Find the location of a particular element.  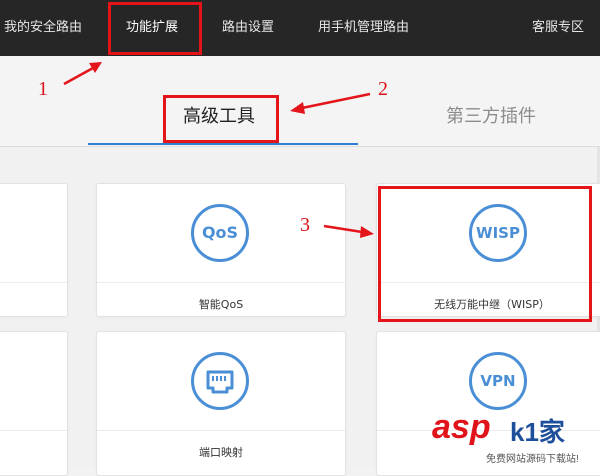

watermark-logo-extra: k1家 is located at coordinates (537, 432).